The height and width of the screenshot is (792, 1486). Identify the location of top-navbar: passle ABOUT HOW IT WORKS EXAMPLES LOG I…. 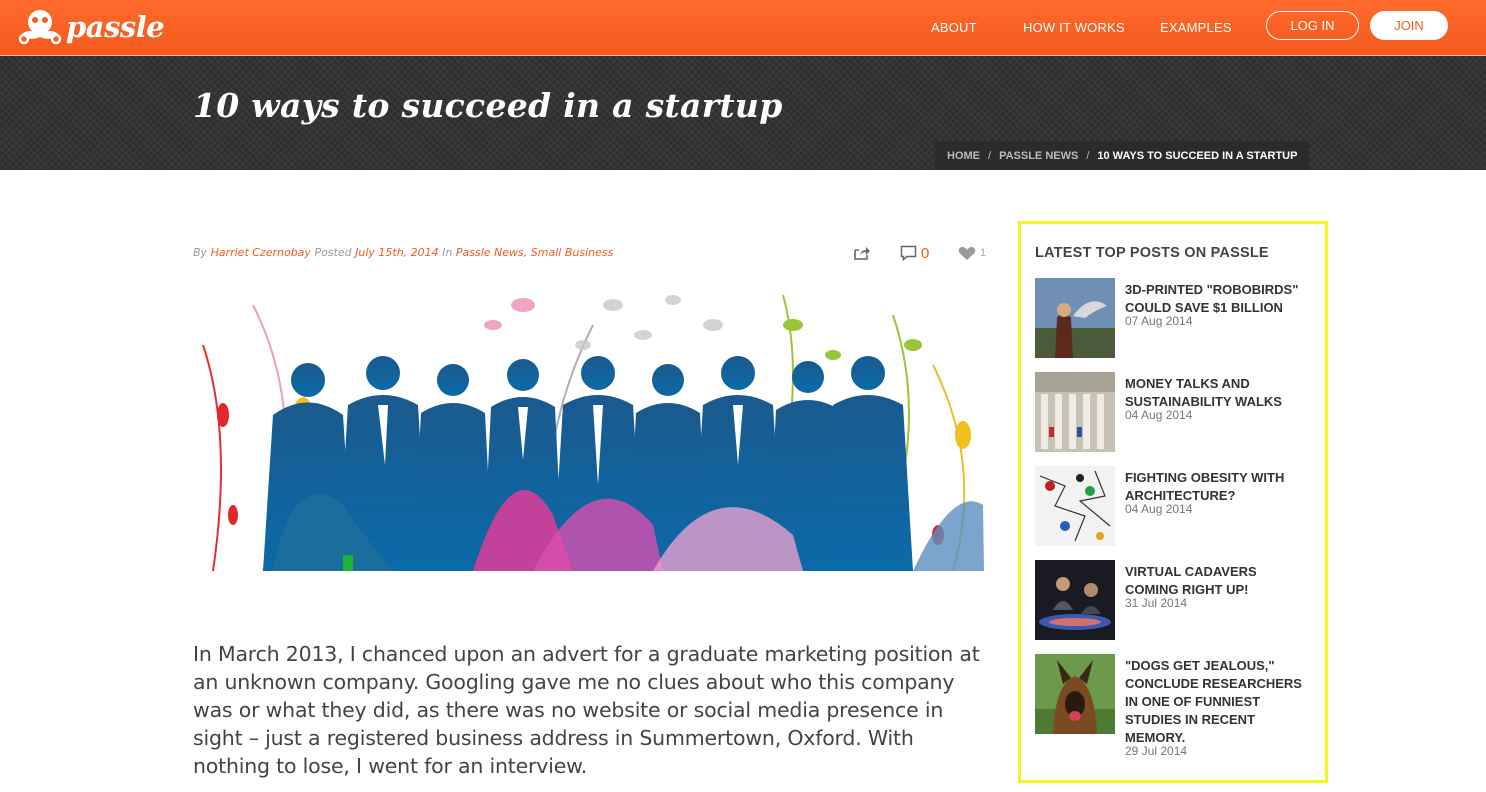
(743, 28).